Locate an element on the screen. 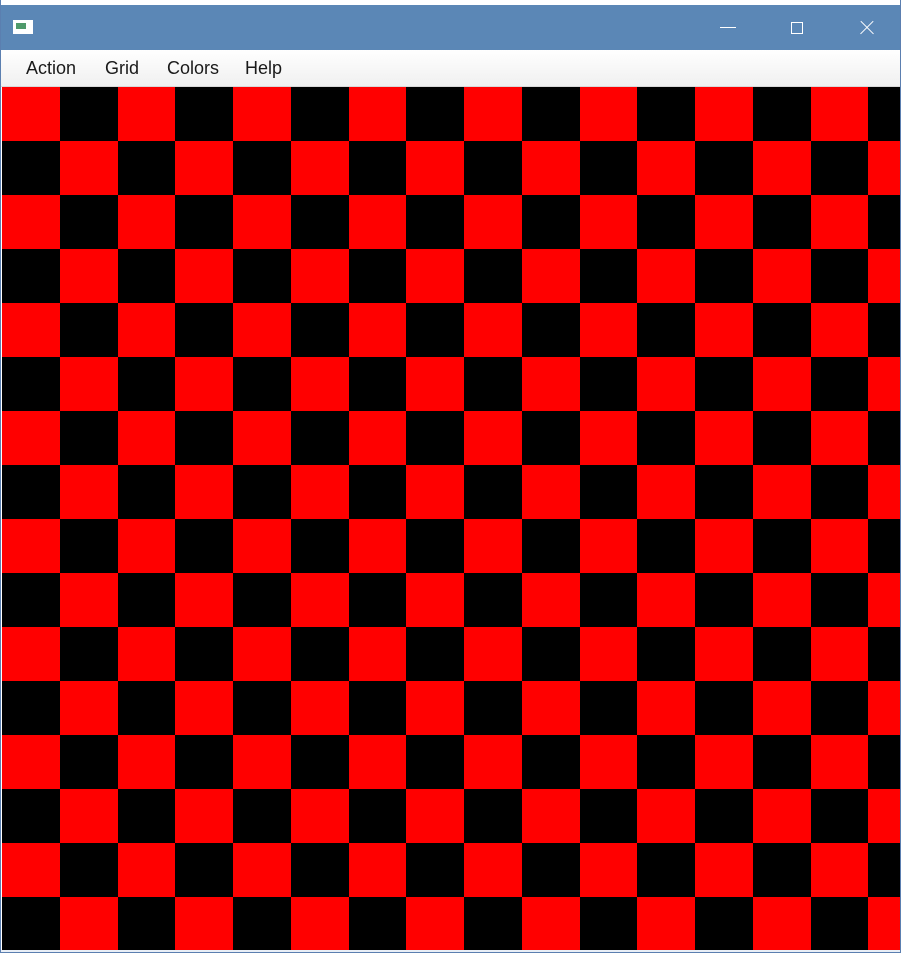 This screenshot has width=901, height=953. title-bar is located at coordinates (450, 27).